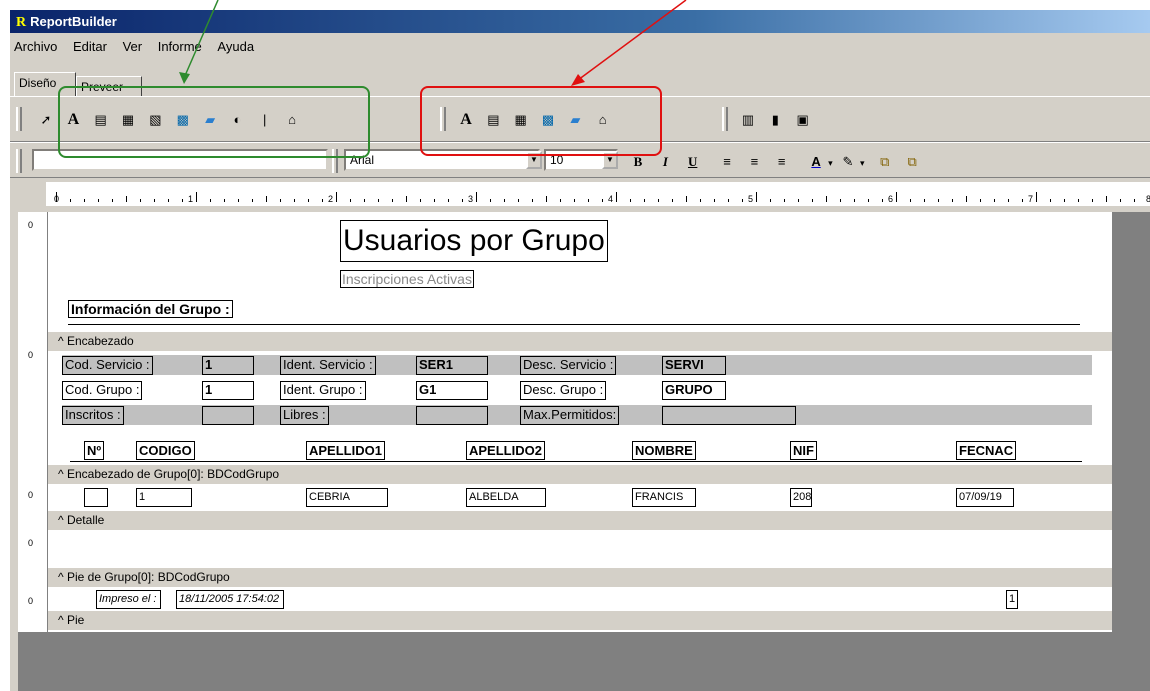 This screenshot has width=1150, height=691. Describe the element at coordinates (632, 40) in the screenshot. I see `red-arrow-line` at that location.